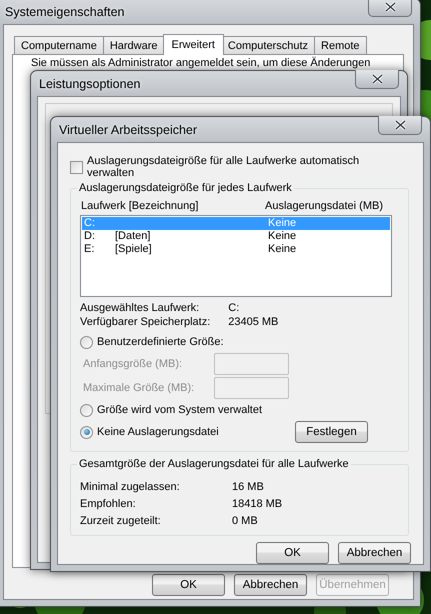  I want to click on drive-list: C: Keine D: [Daten] Keine E: [Spiele] Keine, so click(236, 256).